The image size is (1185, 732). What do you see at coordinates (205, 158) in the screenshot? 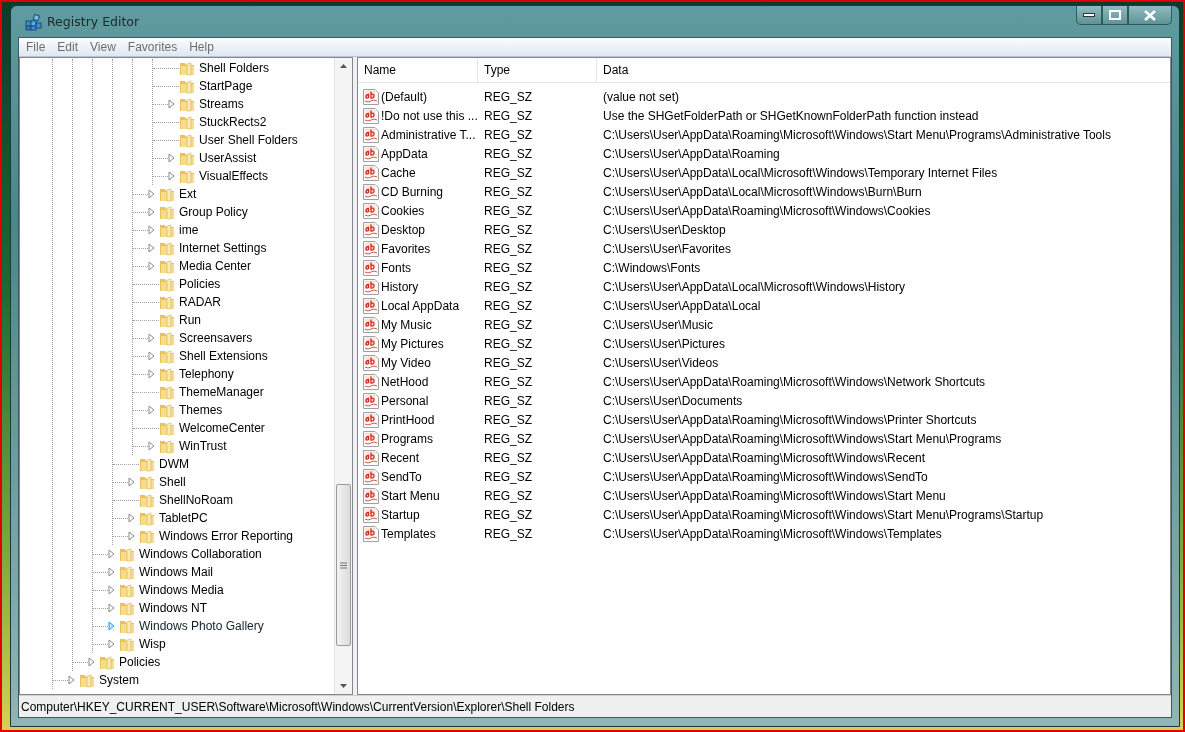
I see `tree-item: UserAssist` at bounding box center [205, 158].